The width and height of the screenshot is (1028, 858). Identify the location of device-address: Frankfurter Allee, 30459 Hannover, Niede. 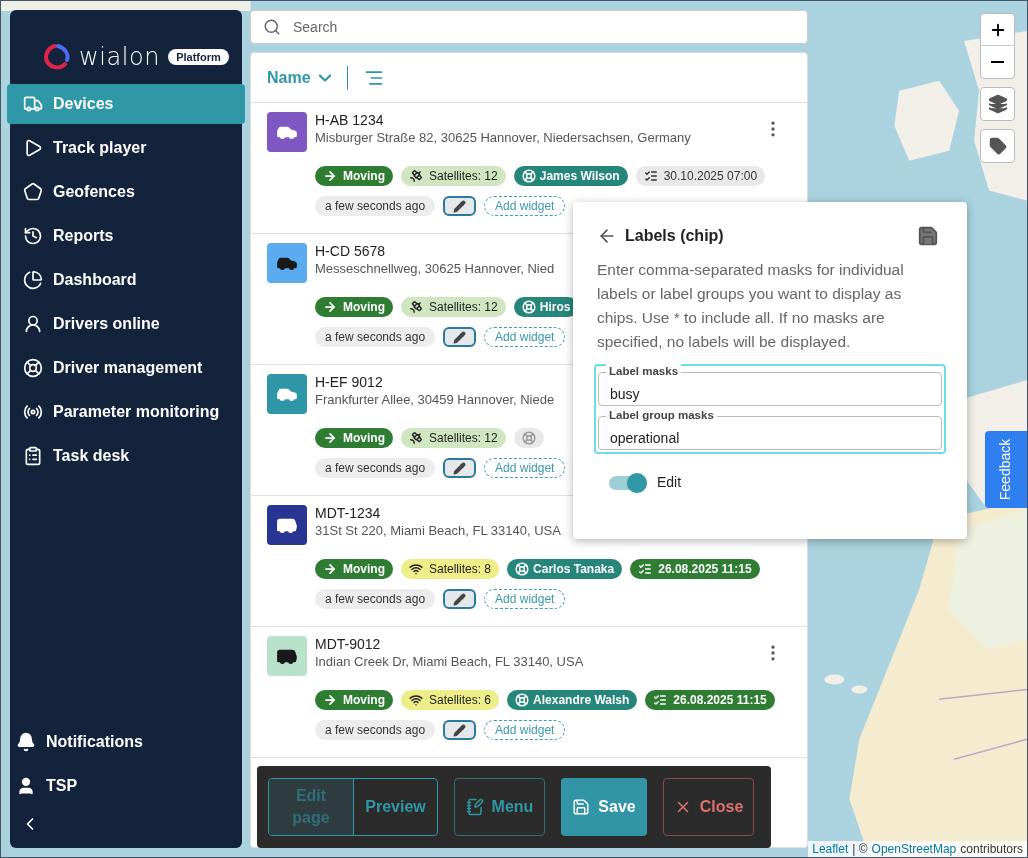
(435, 400).